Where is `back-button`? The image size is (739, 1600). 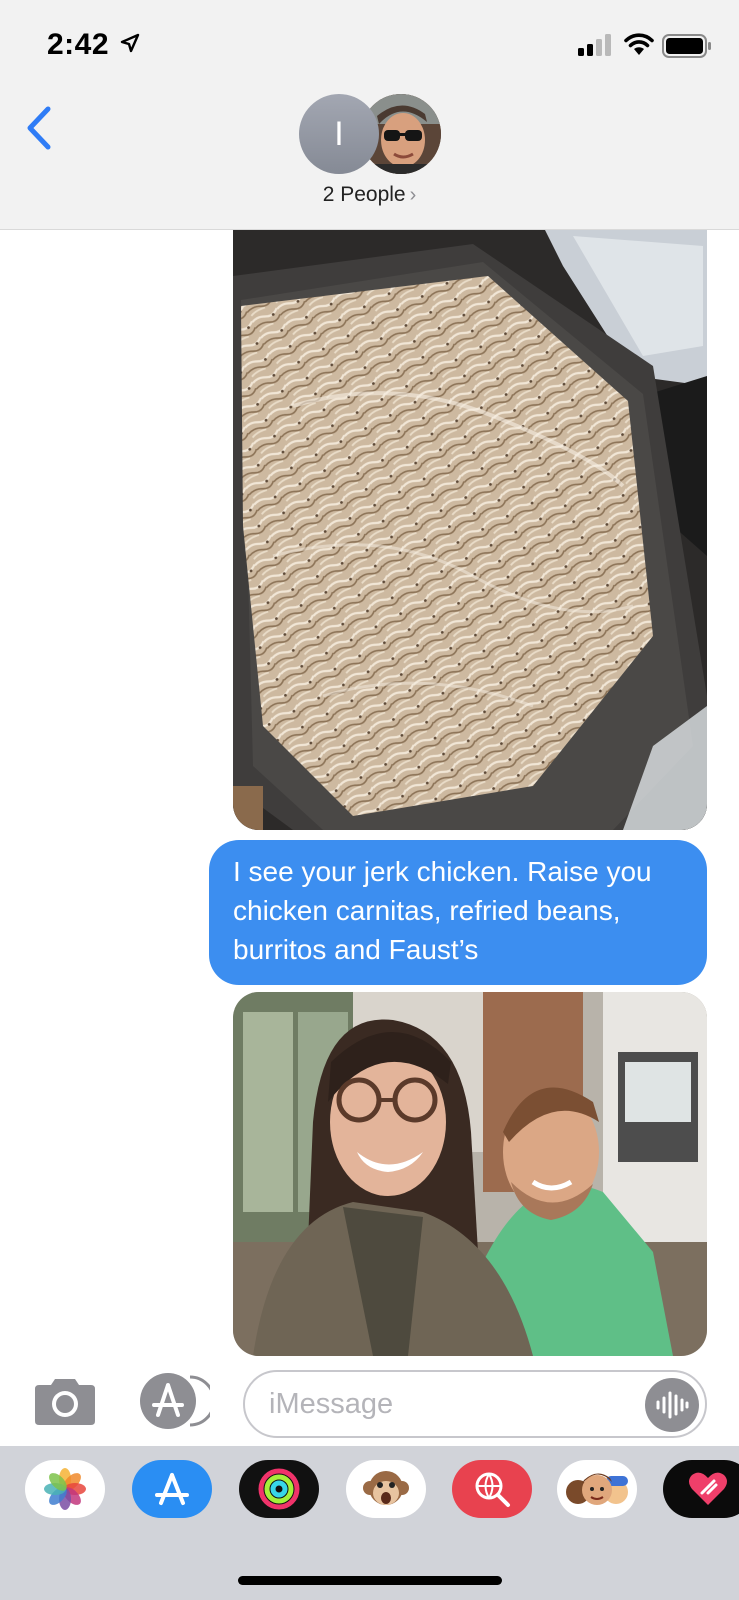
back-button is located at coordinates (38, 127).